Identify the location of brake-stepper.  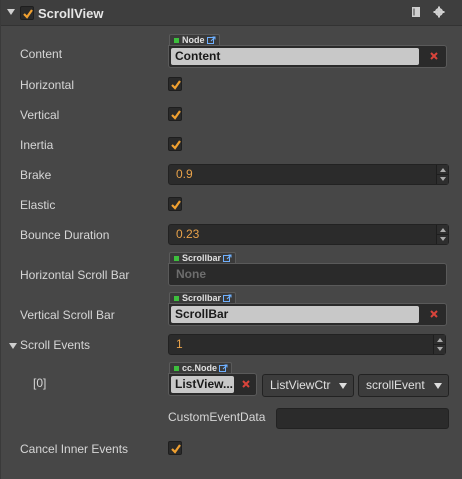
(442, 174).